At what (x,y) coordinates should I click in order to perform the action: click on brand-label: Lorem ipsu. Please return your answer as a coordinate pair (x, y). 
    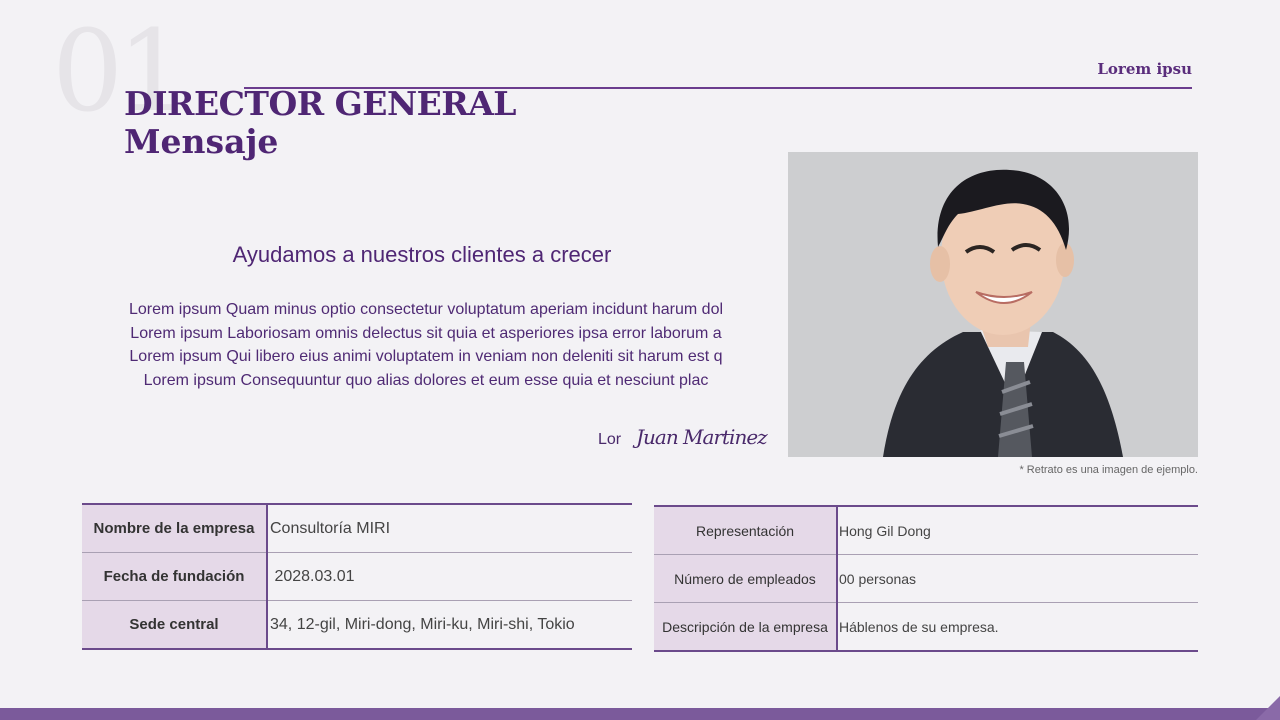
    Looking at the image, I should click on (1144, 69).